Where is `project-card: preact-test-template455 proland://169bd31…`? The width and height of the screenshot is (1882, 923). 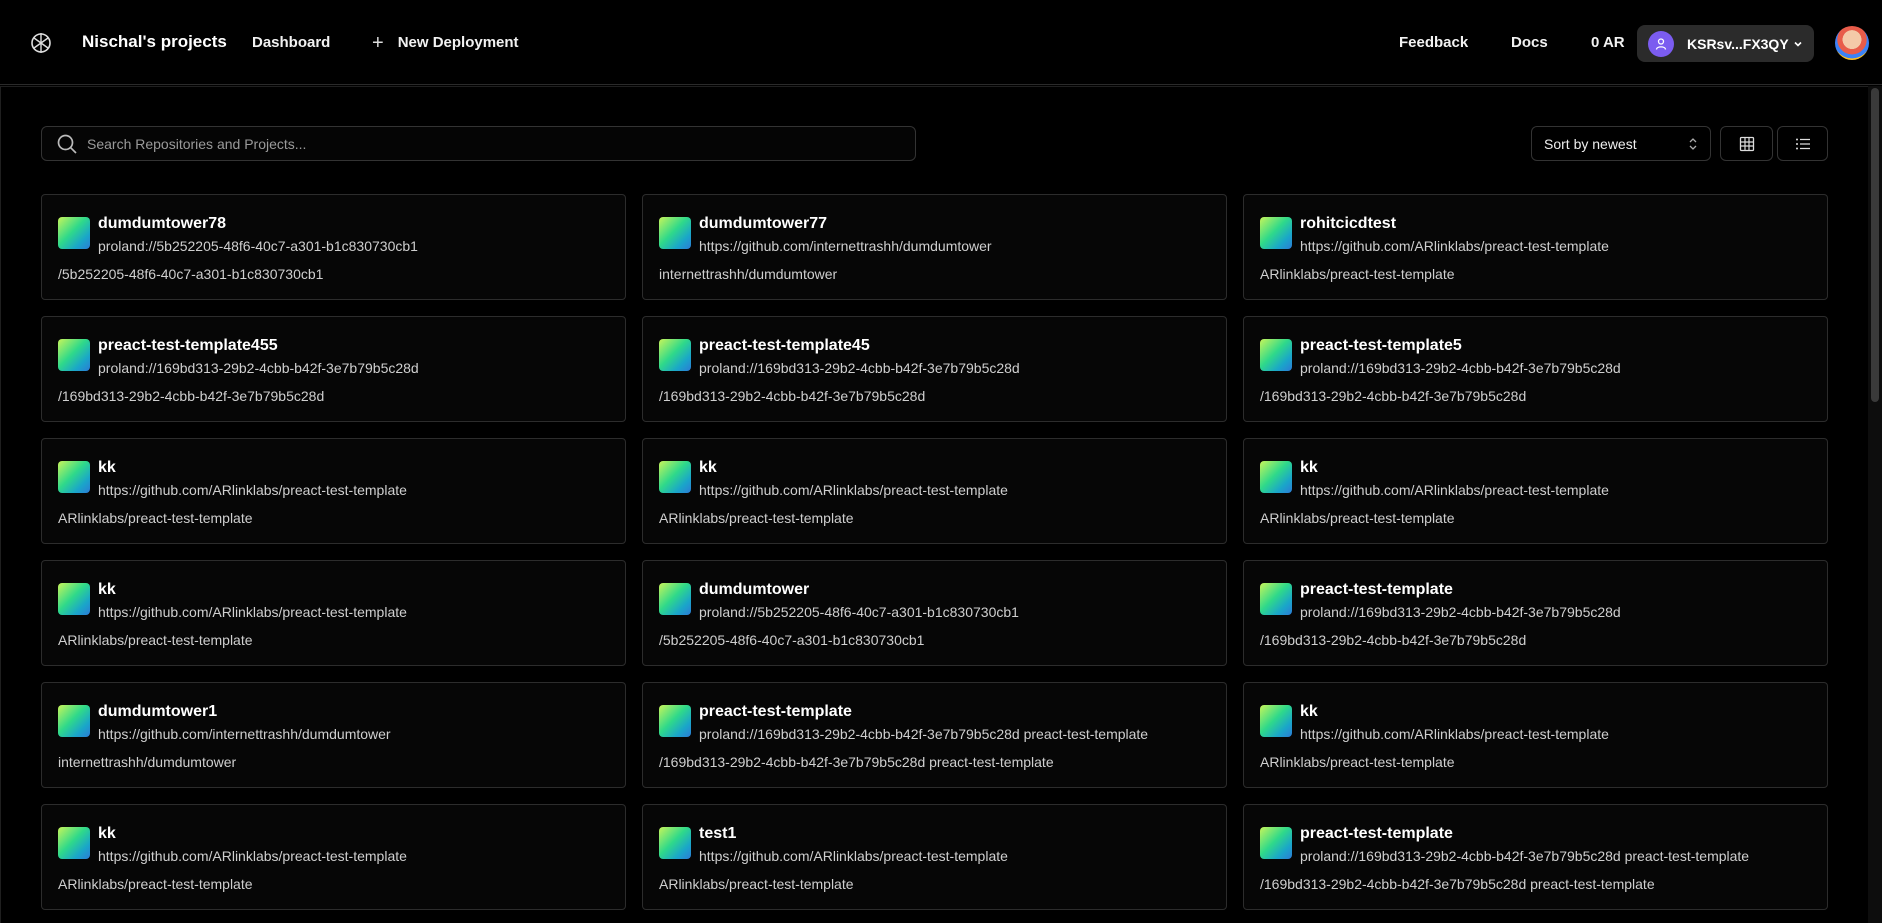 project-card: preact-test-template455 proland://169bd31… is located at coordinates (333, 369).